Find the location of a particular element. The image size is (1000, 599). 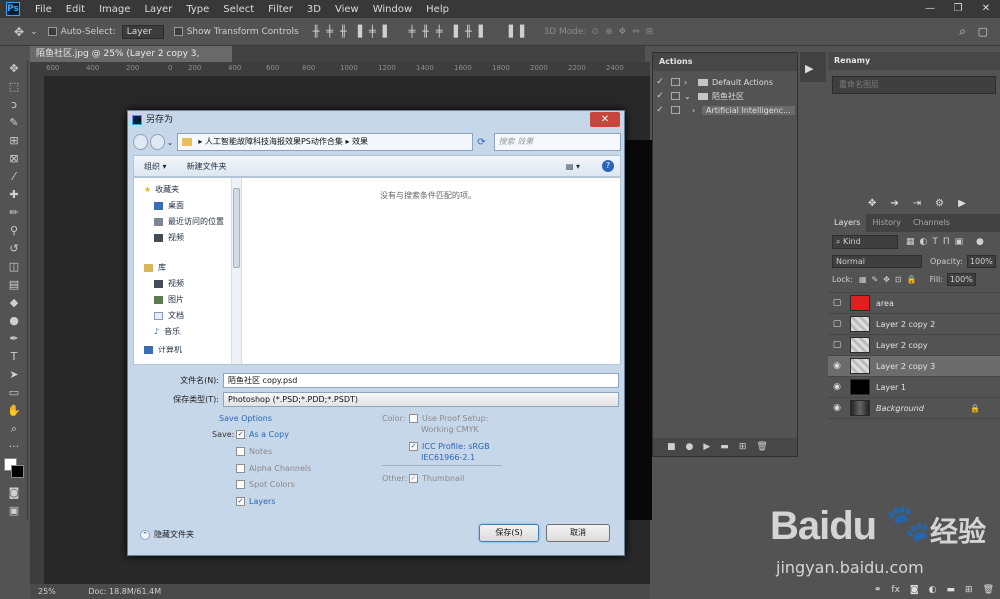

eraser-tool-icon: ◫ is located at coordinates (14, 267).